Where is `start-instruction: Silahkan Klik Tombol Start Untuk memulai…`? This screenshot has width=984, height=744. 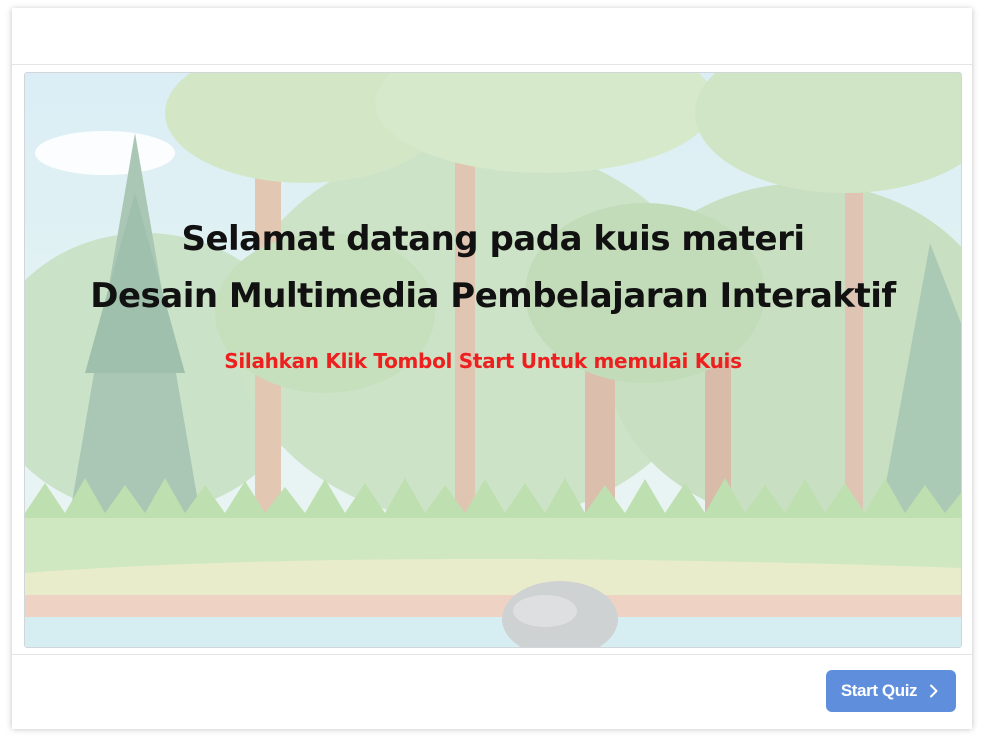 start-instruction: Silahkan Klik Tombol Start Untuk memulai… is located at coordinates (483, 361).